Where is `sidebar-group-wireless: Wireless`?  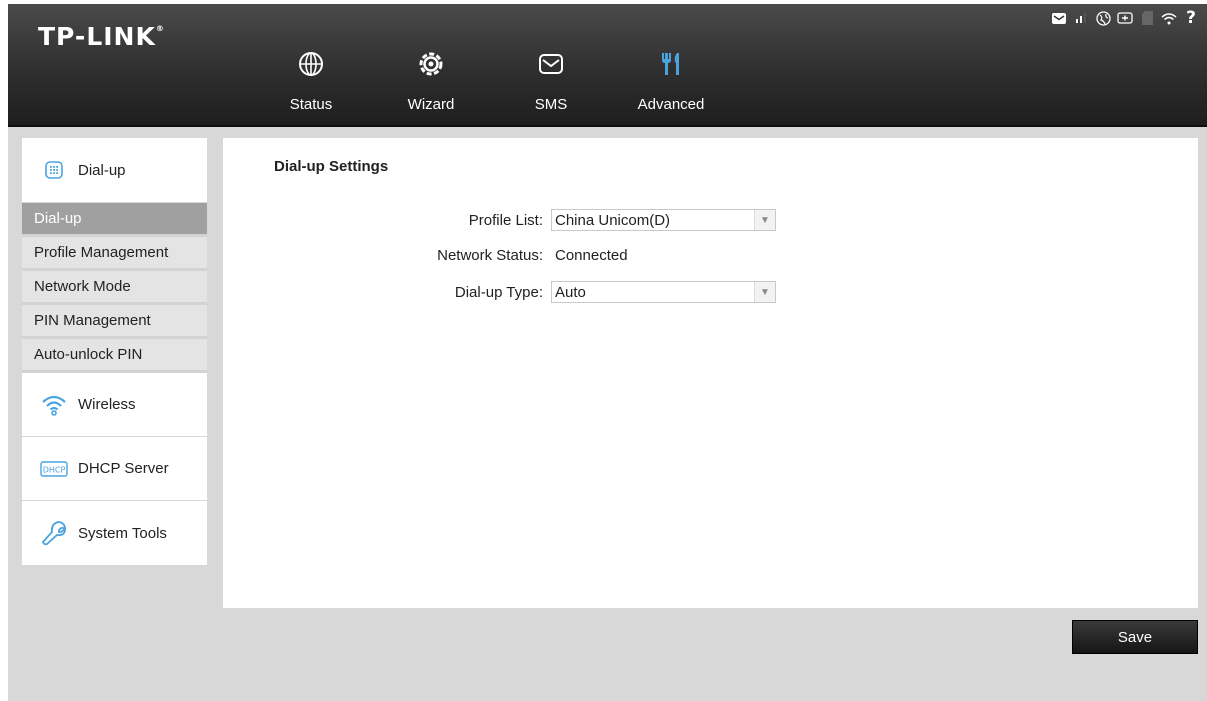 sidebar-group-wireless: Wireless is located at coordinates (114, 405).